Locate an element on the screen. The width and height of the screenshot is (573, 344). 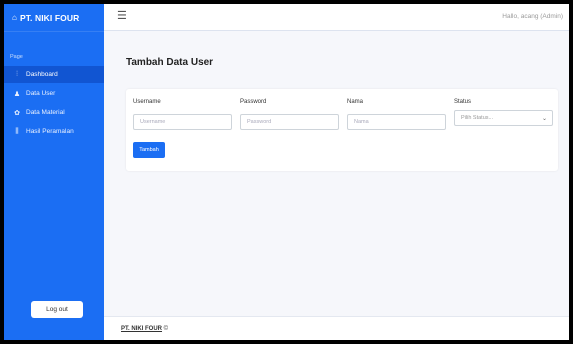
page-title-rest: User is located at coordinates (201, 62).